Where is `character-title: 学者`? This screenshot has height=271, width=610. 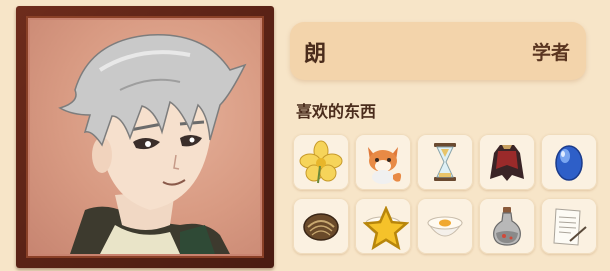 character-title: 学者 is located at coordinates (550, 53).